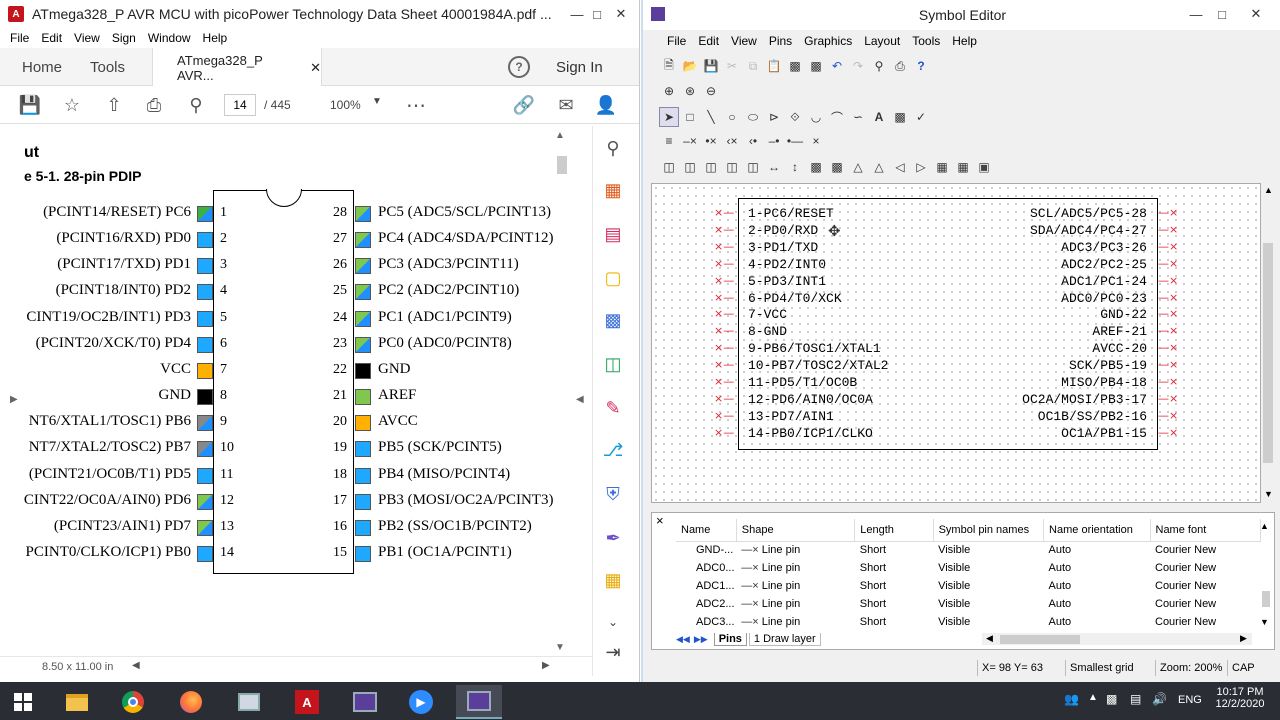 This screenshot has height=720, width=1280. I want to click on rotate-2-icon: △, so click(879, 167).